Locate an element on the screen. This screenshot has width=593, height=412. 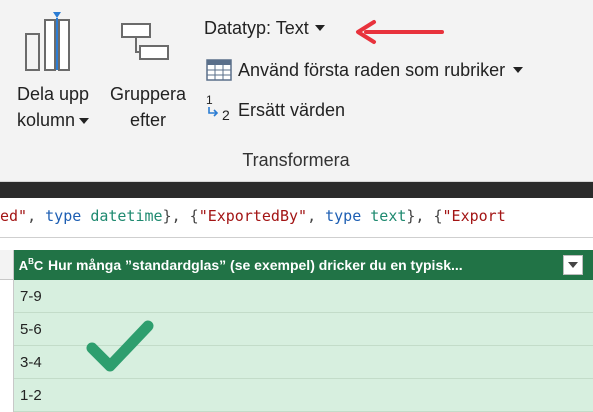
split-column-icon is located at coordinates (47, 41).